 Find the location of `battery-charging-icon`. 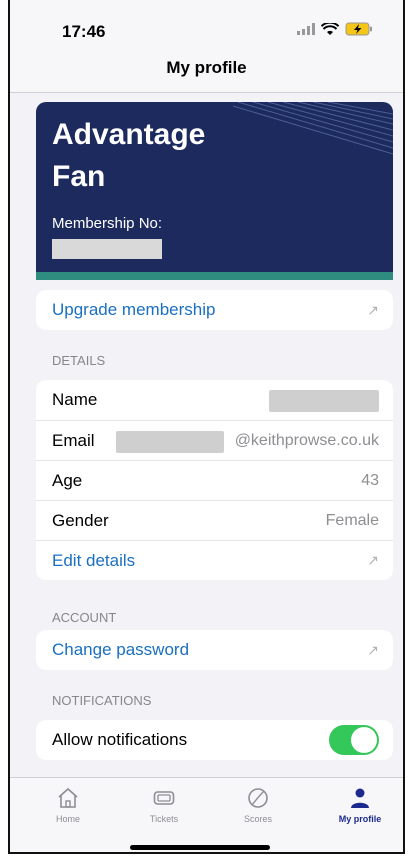

battery-charging-icon is located at coordinates (358, 29).